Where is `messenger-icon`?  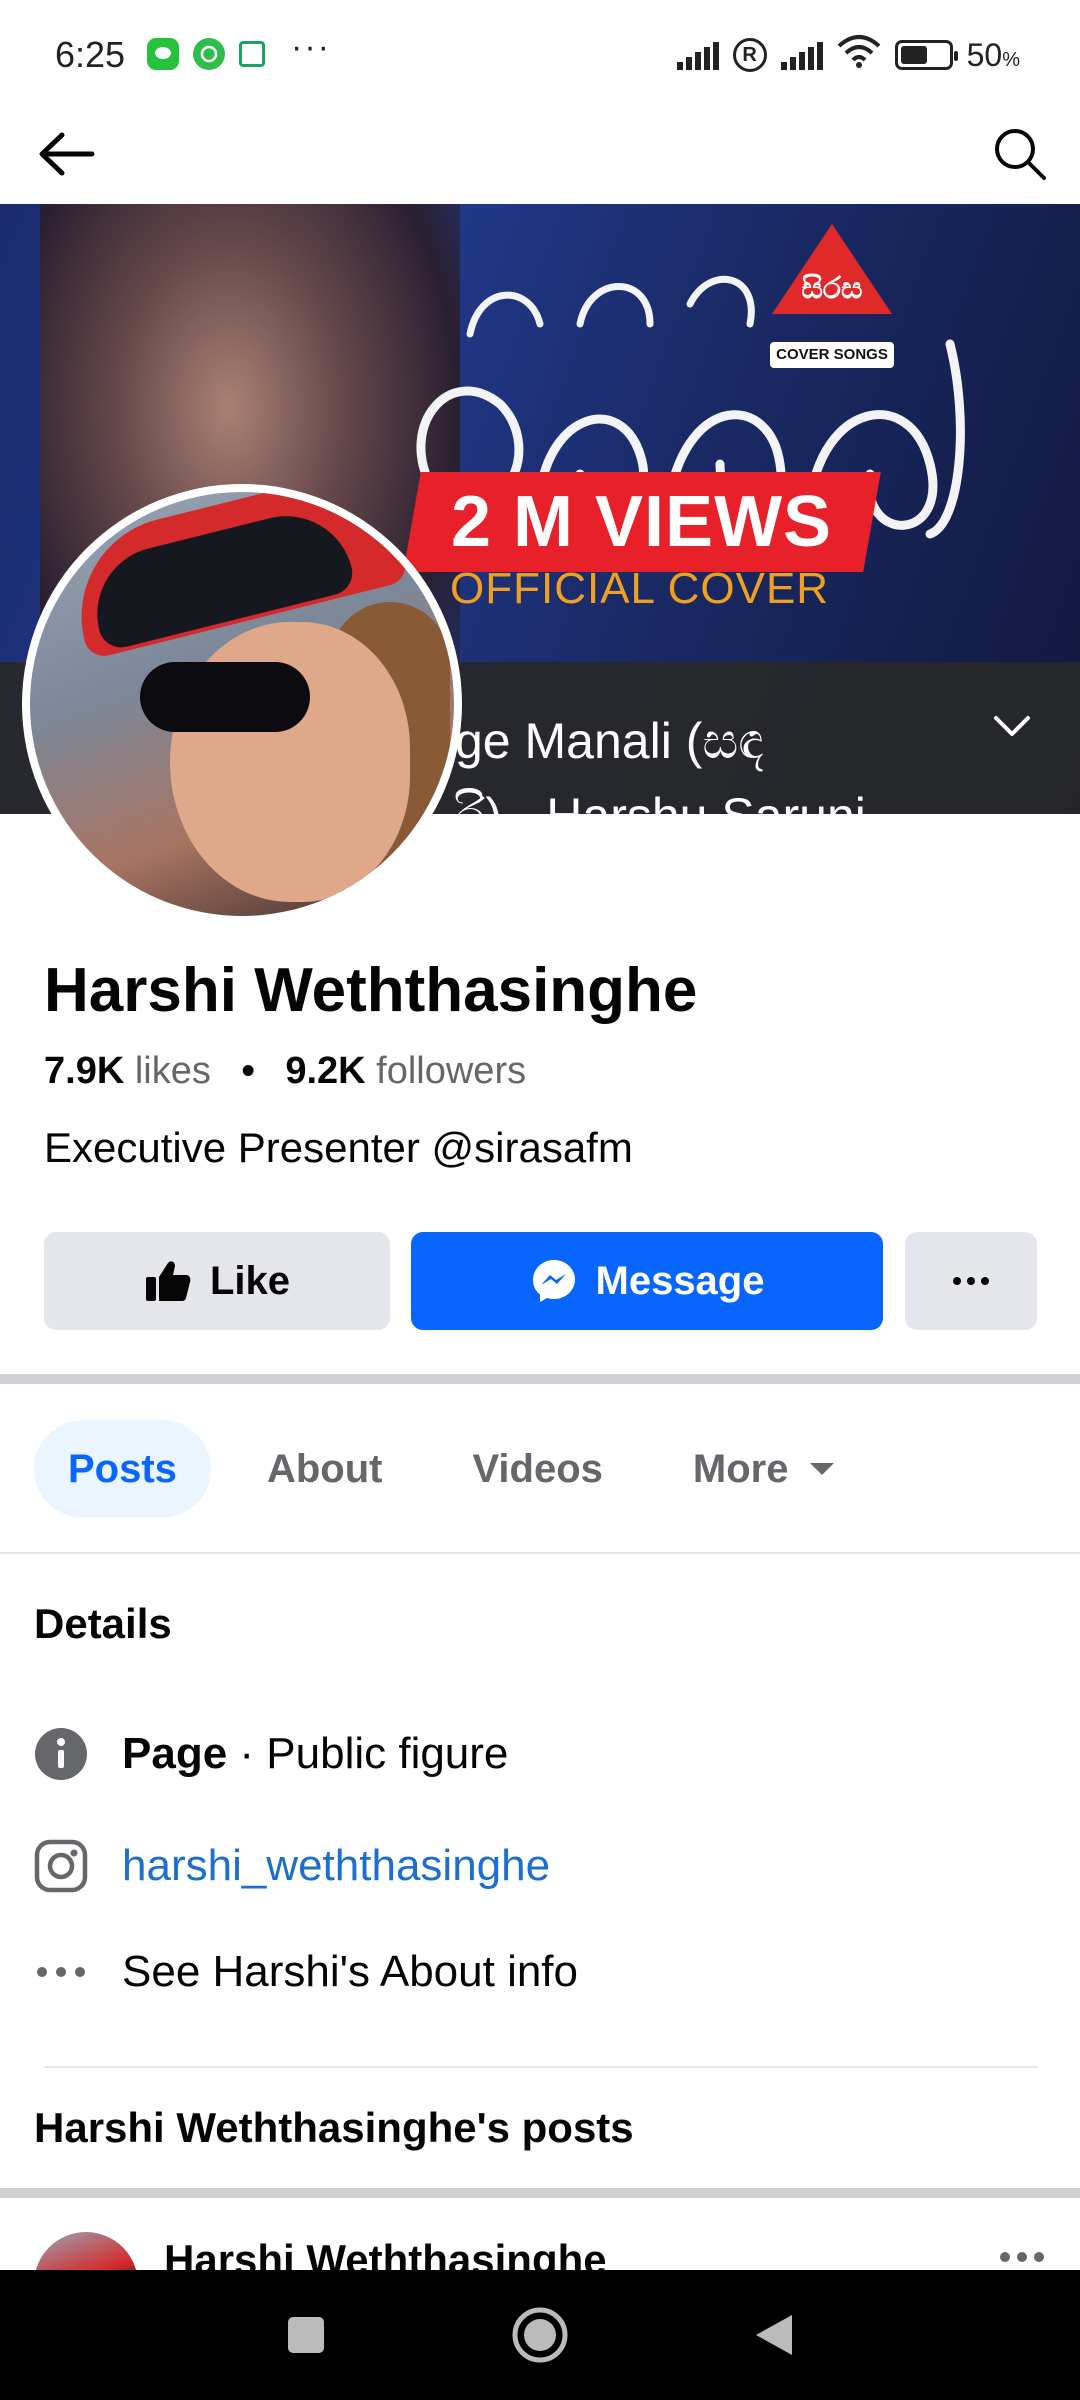 messenger-icon is located at coordinates (553, 1281).